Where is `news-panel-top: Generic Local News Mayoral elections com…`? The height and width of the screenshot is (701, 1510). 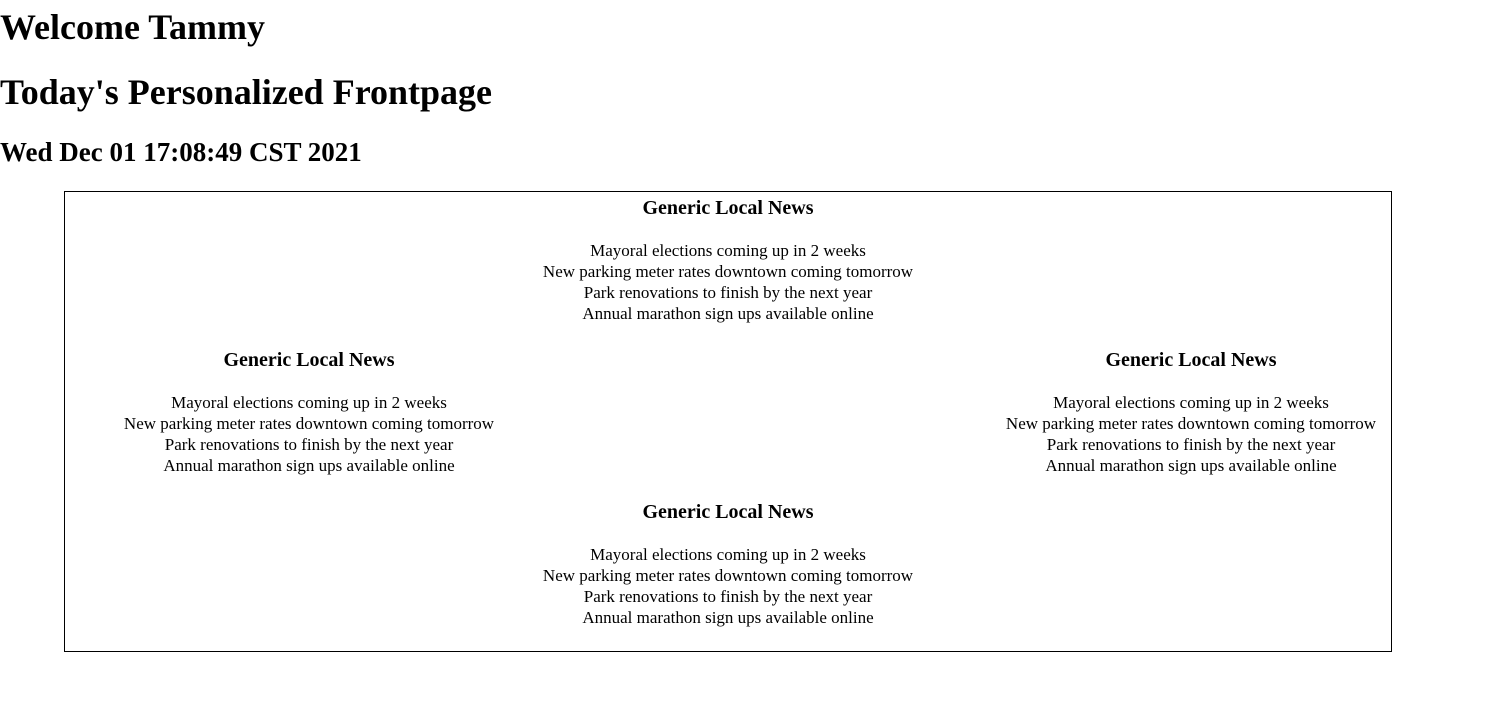
news-panel-top: Generic Local News Mayoral elections com… is located at coordinates (728, 260).